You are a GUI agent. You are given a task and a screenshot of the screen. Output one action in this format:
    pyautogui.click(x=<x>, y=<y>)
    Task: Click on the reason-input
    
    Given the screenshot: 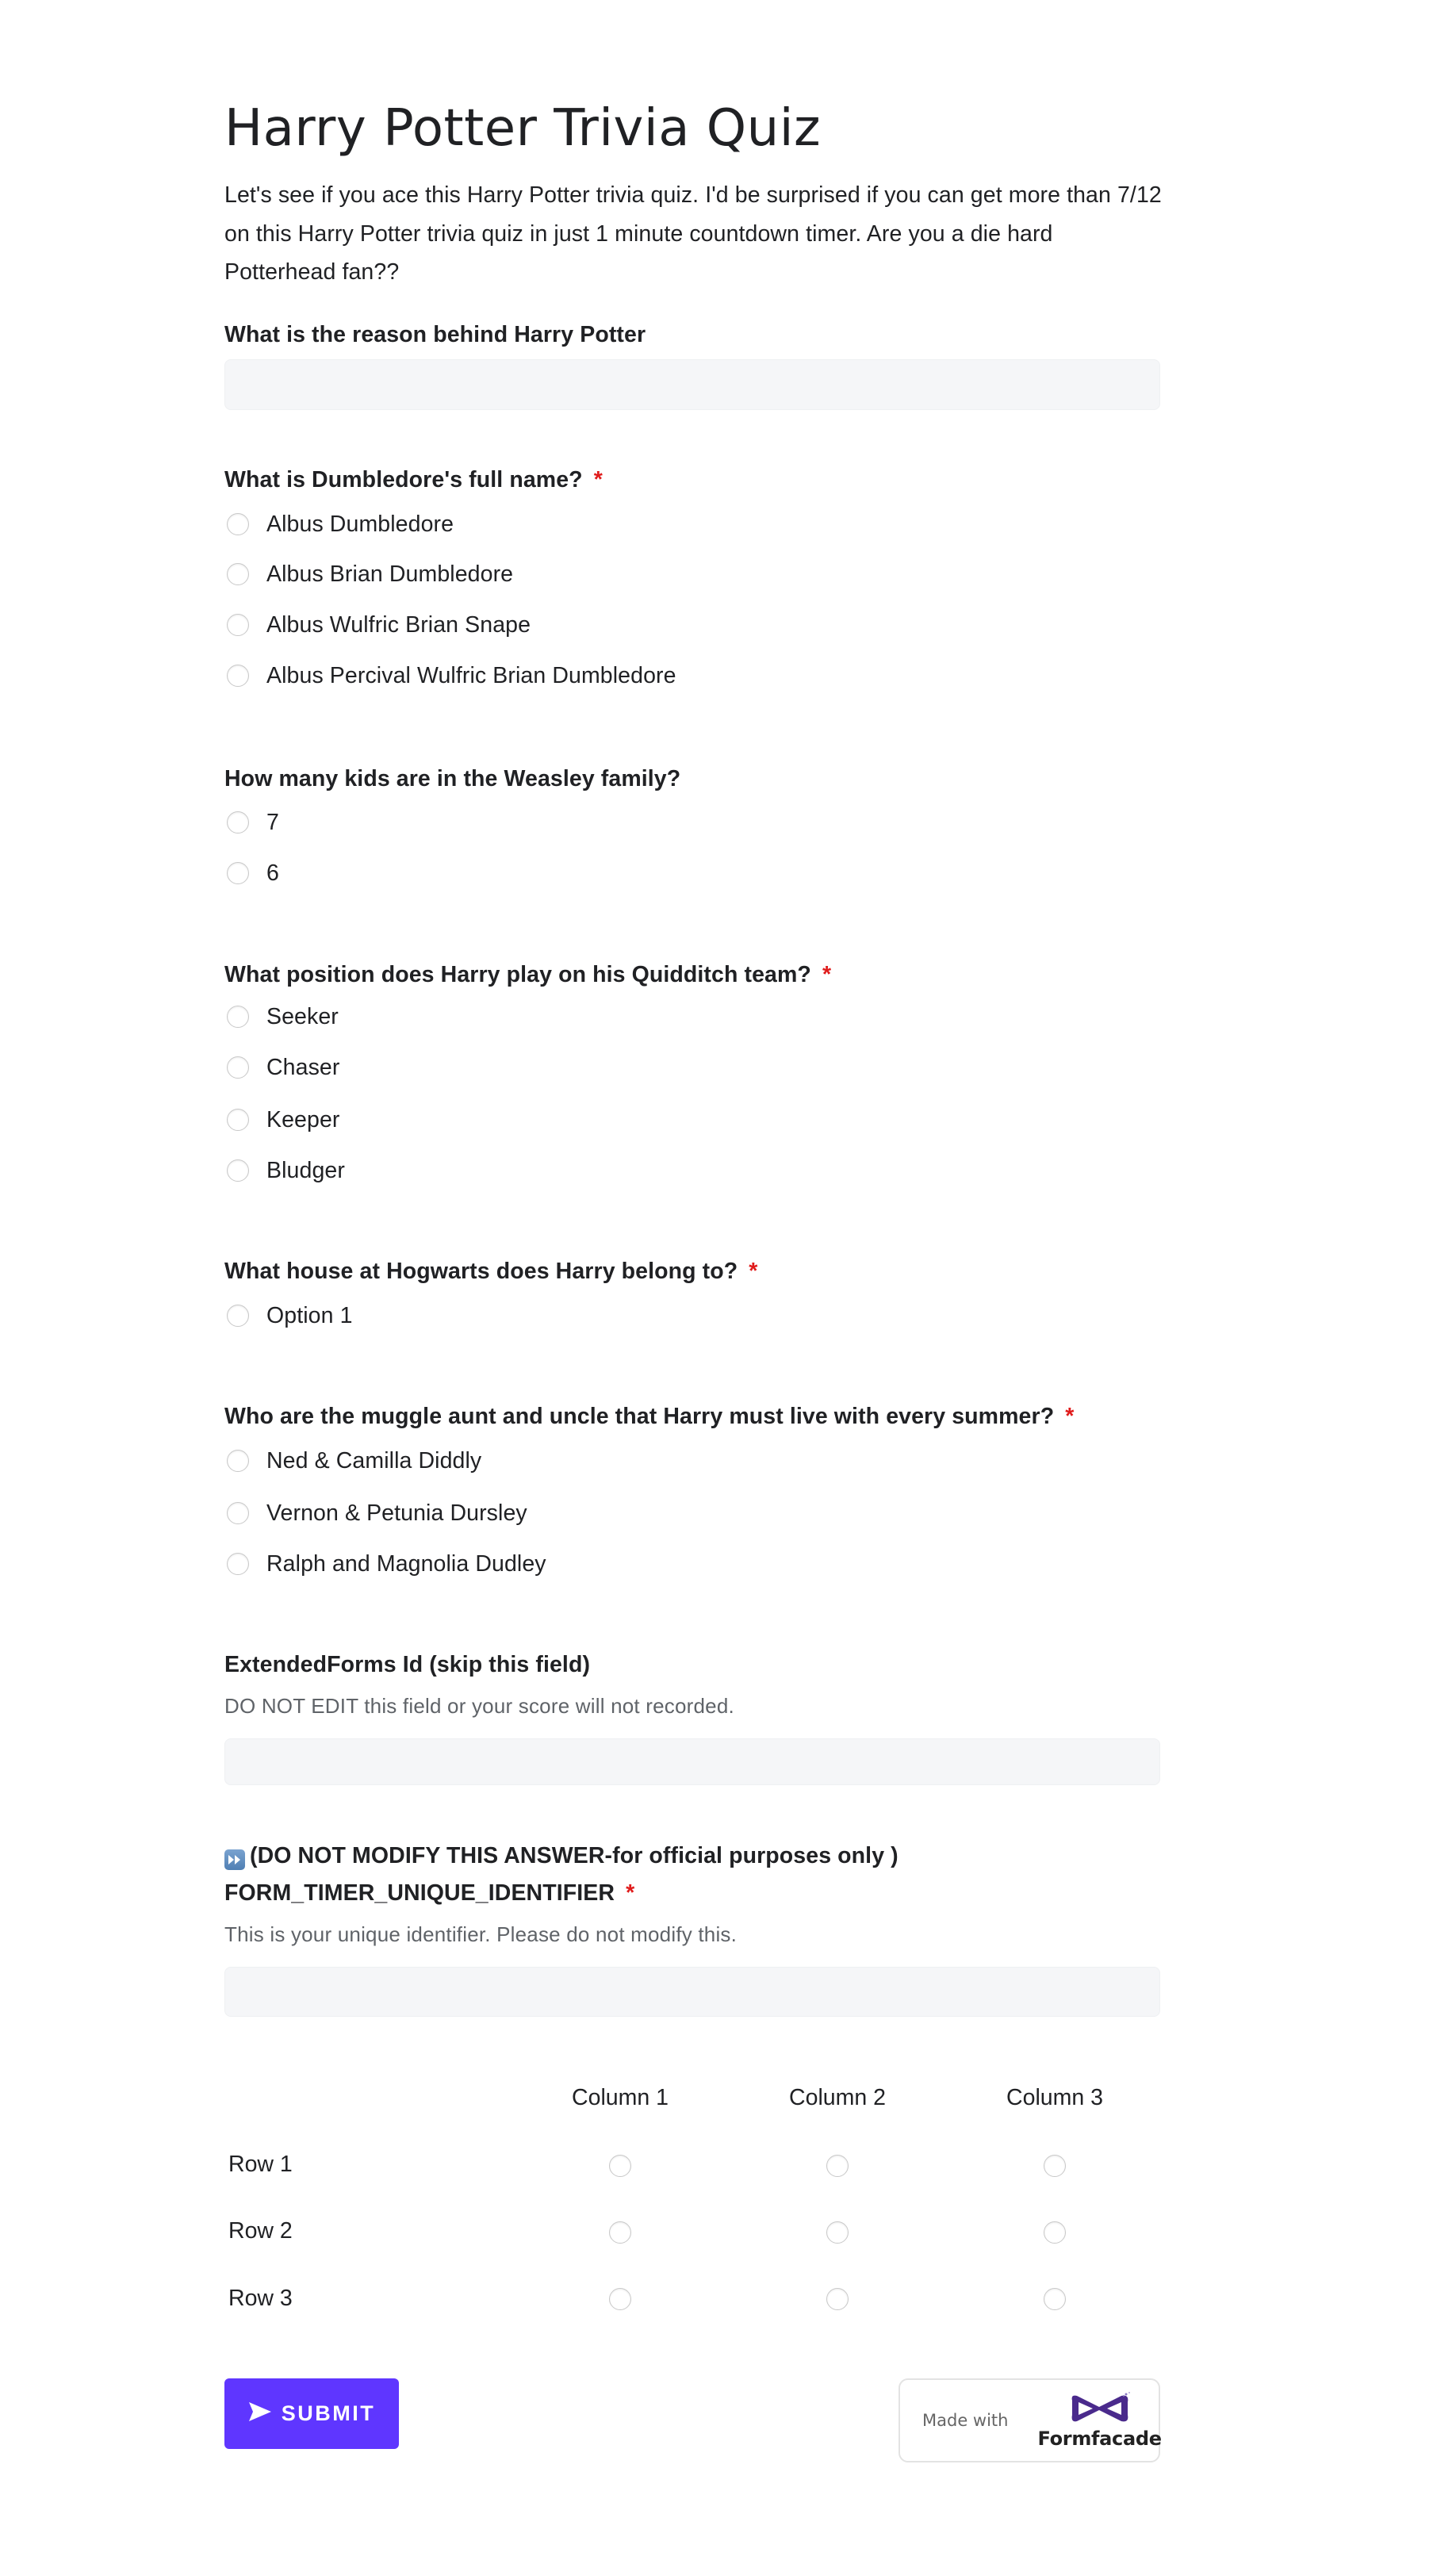 What is the action you would take?
    pyautogui.click(x=692, y=385)
    